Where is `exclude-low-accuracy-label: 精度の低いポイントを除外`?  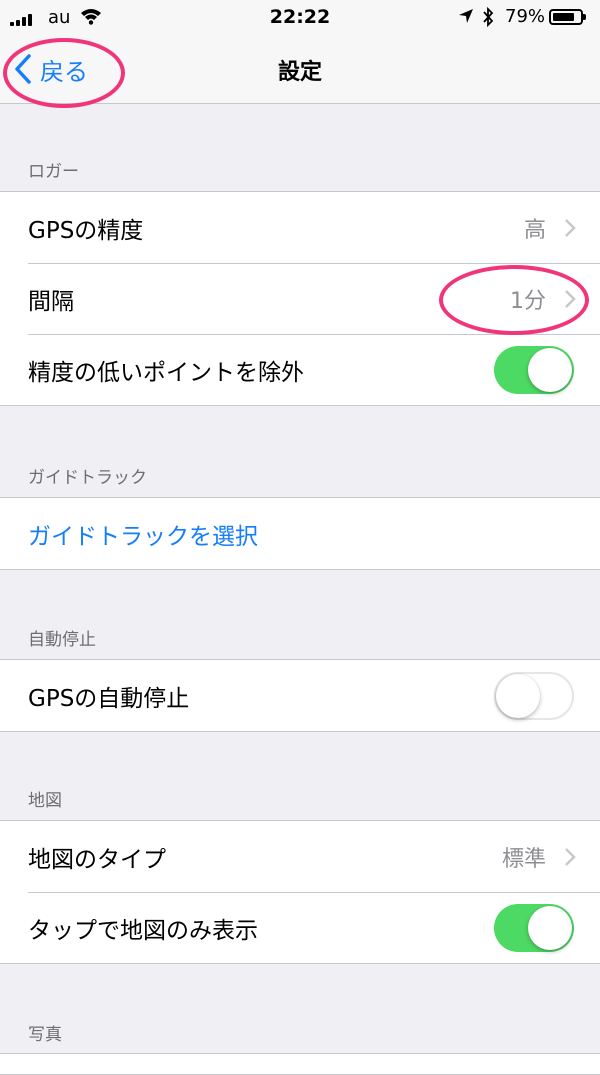
exclude-low-accuracy-label: 精度の低いポイントを除外 is located at coordinates (166, 372).